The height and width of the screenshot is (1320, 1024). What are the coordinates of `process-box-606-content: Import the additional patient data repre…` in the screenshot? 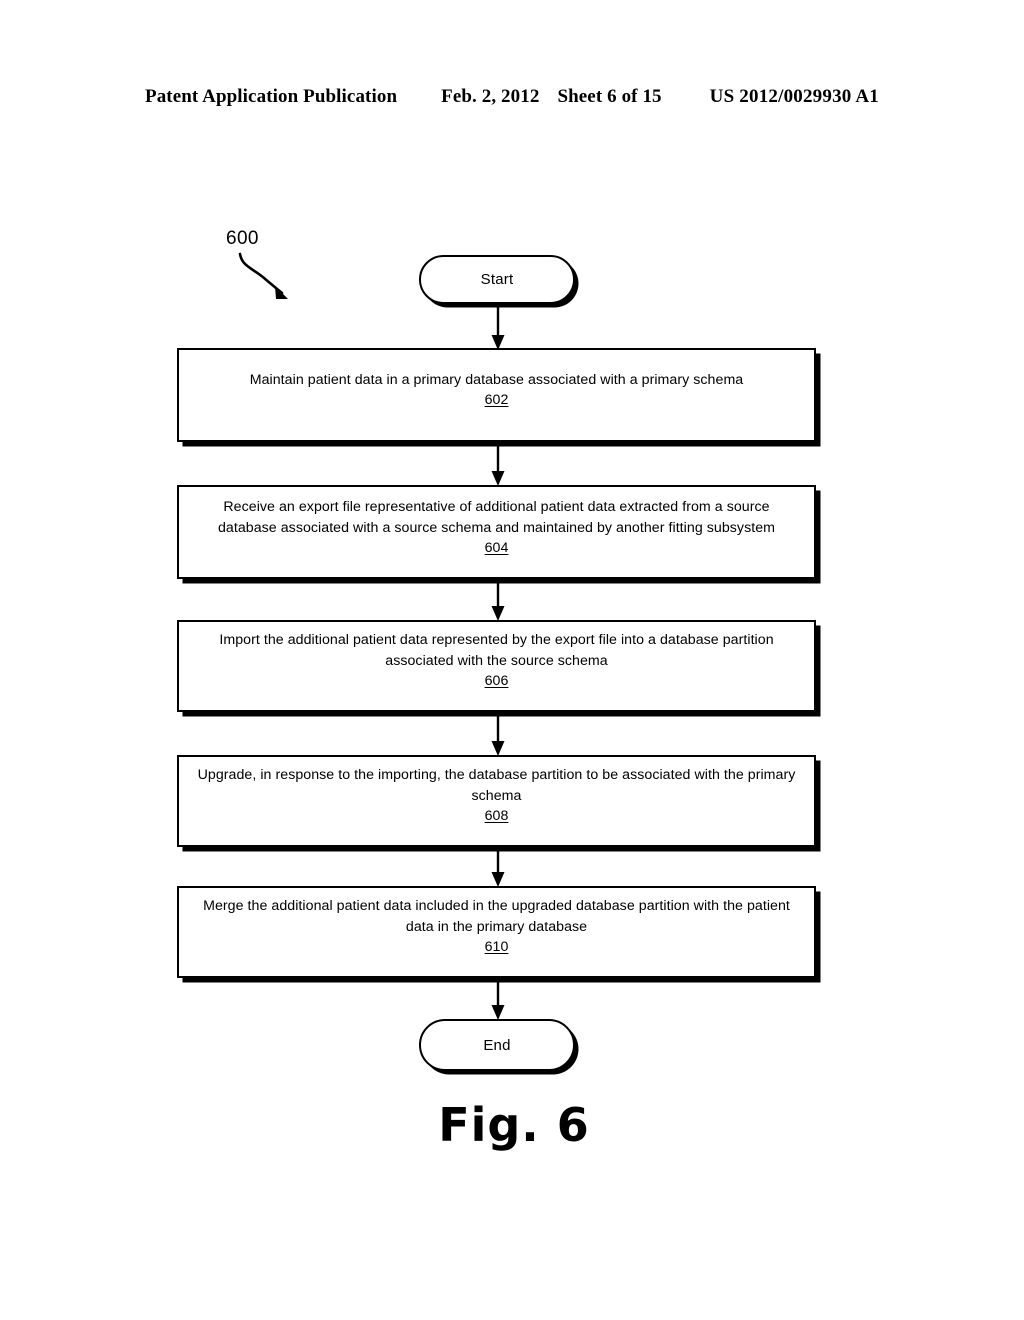 It's located at (496, 661).